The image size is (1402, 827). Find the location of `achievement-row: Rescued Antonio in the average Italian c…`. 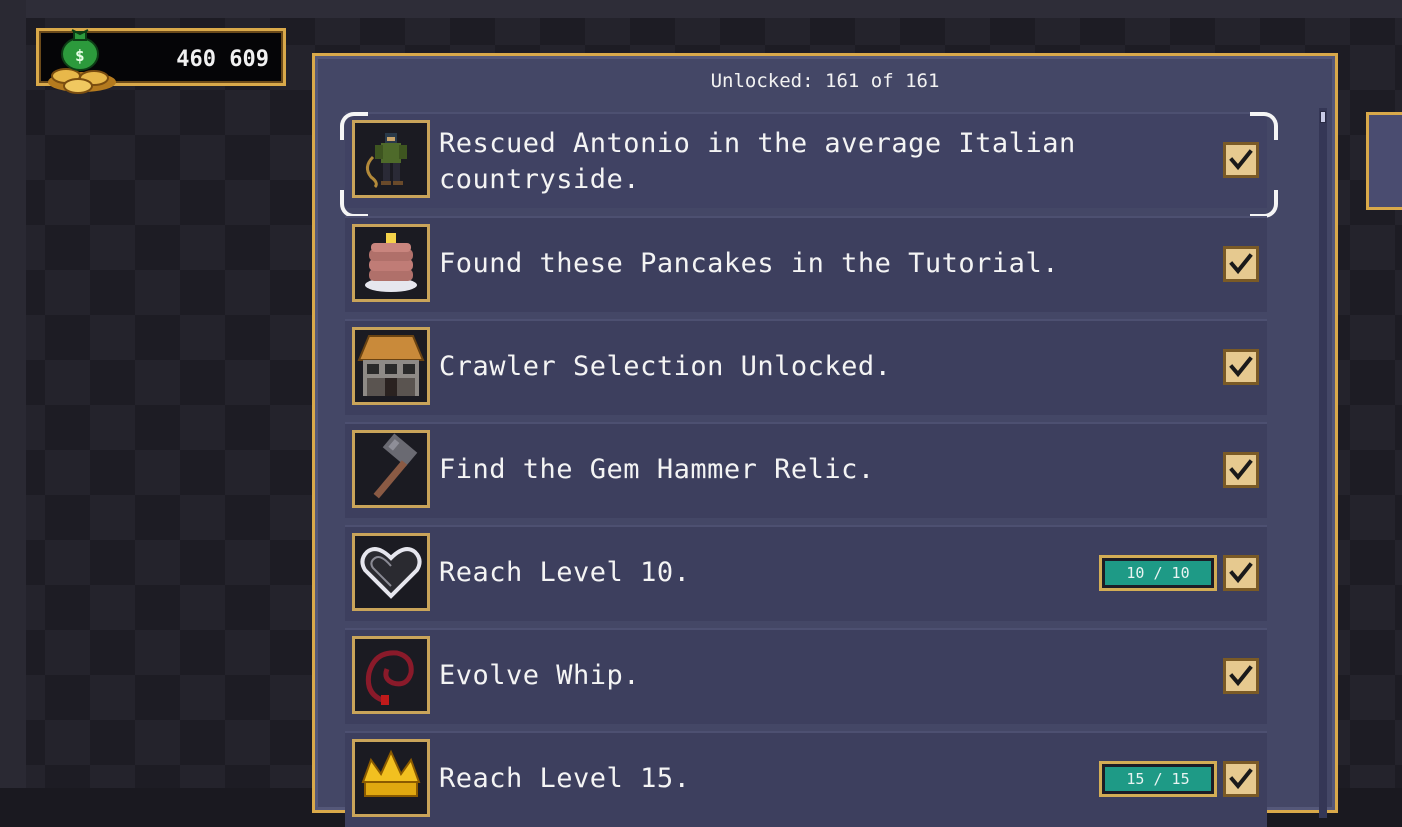

achievement-row: Rescued Antonio in the average Italian c… is located at coordinates (806, 160).